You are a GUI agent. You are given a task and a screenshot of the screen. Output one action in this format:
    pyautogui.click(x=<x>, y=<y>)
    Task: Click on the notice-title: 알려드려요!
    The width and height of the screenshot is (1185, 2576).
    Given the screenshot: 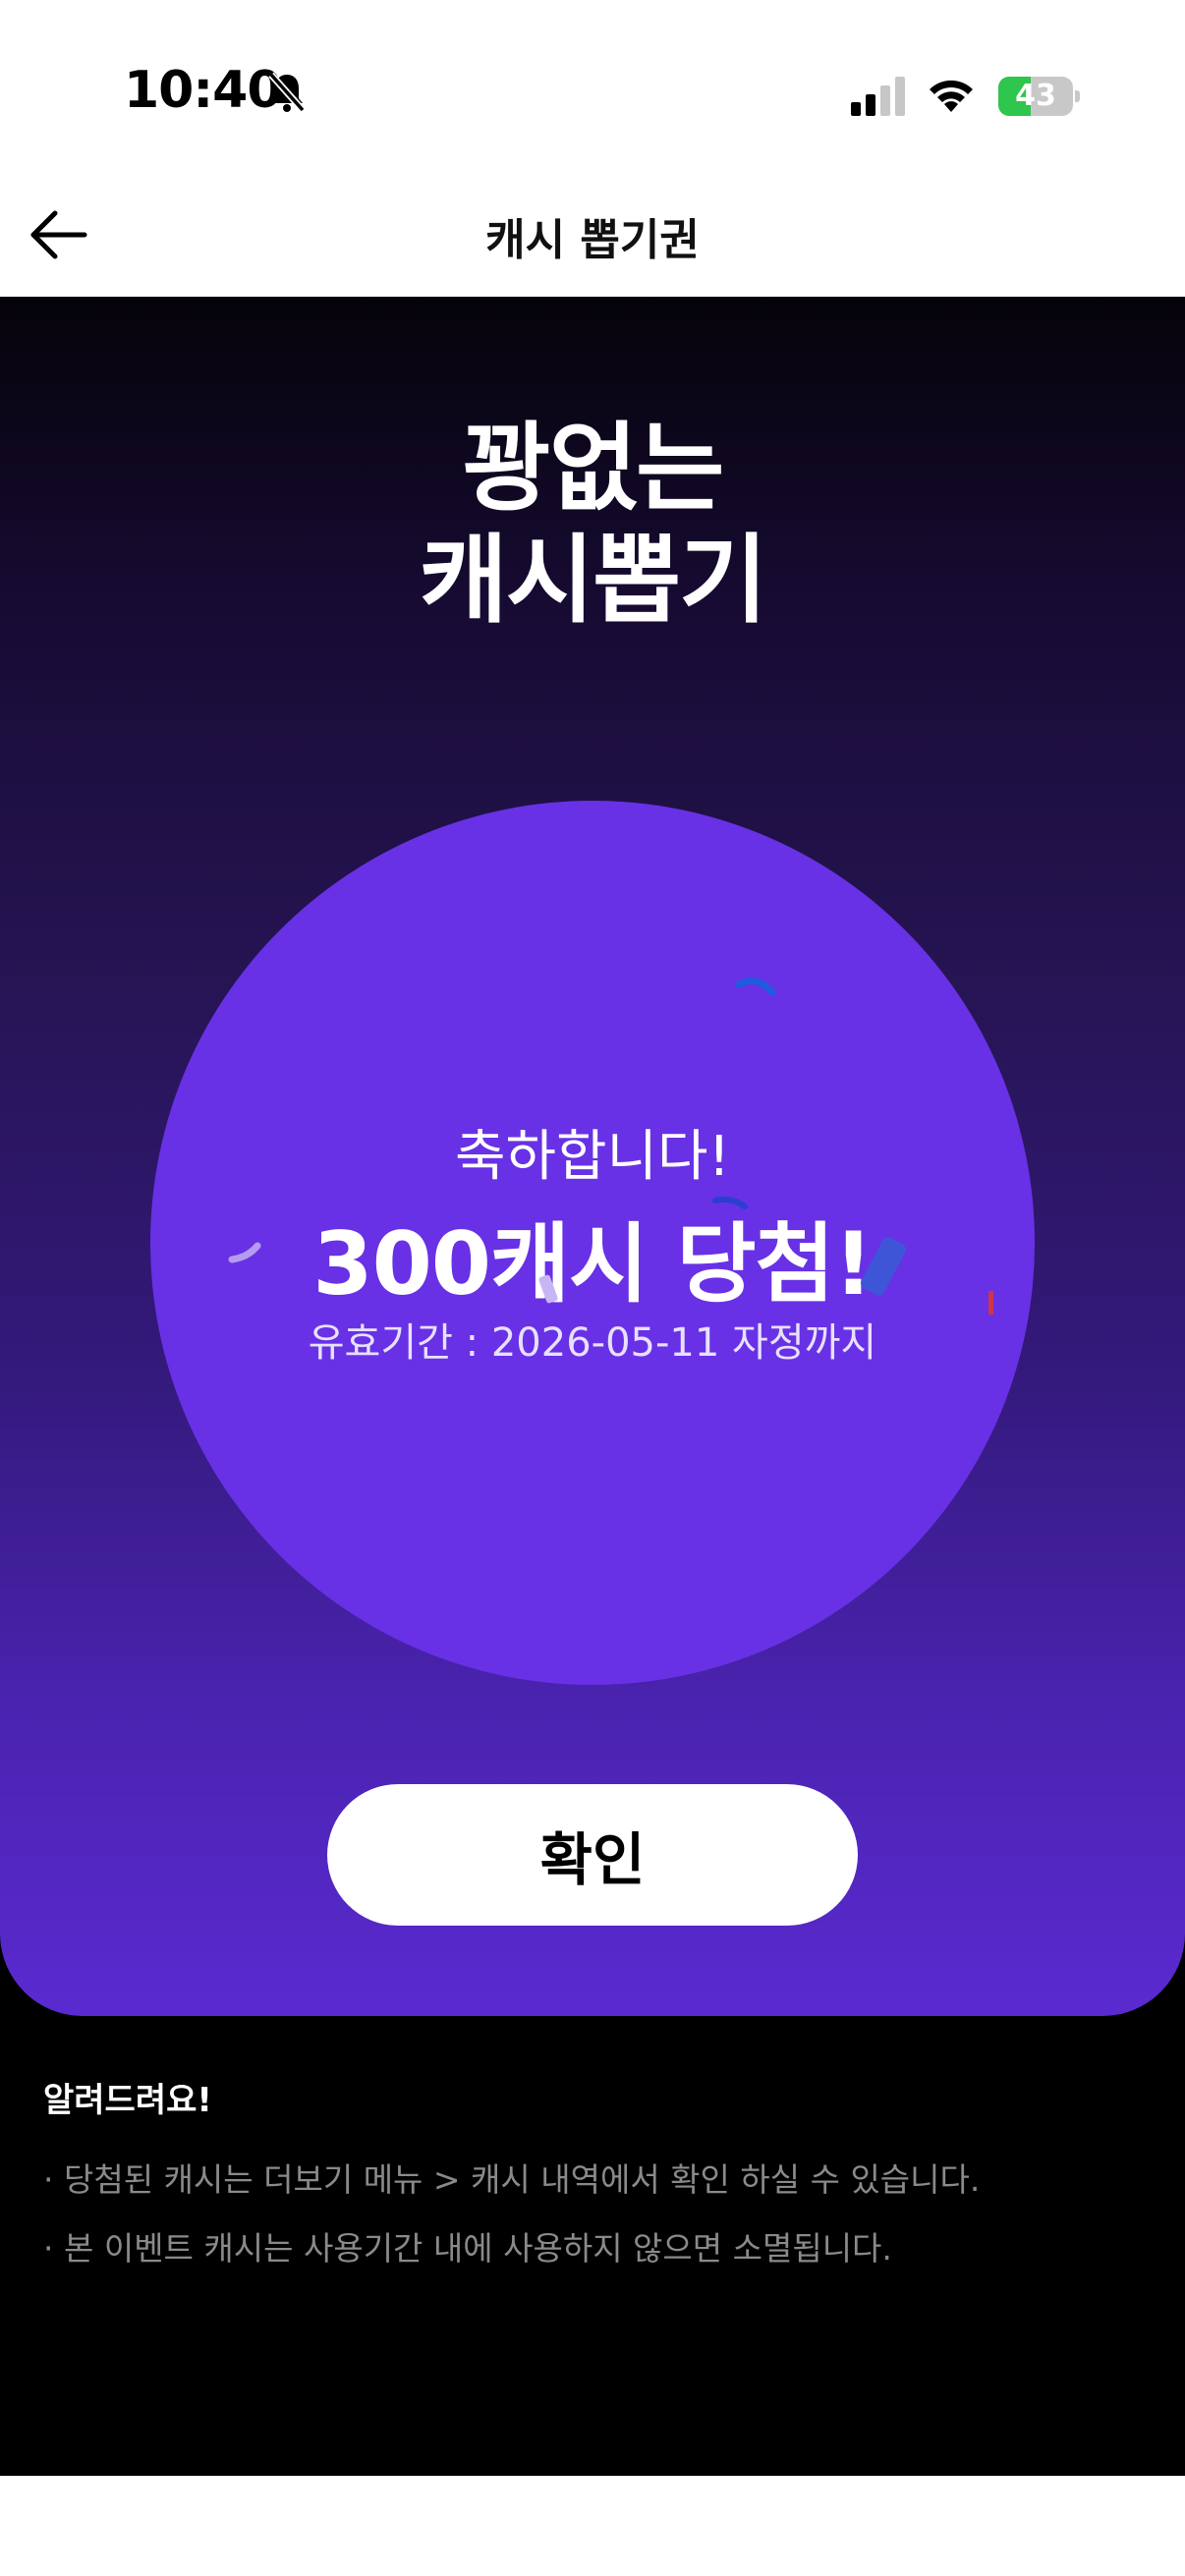 What is the action you would take?
    pyautogui.click(x=128, y=2100)
    